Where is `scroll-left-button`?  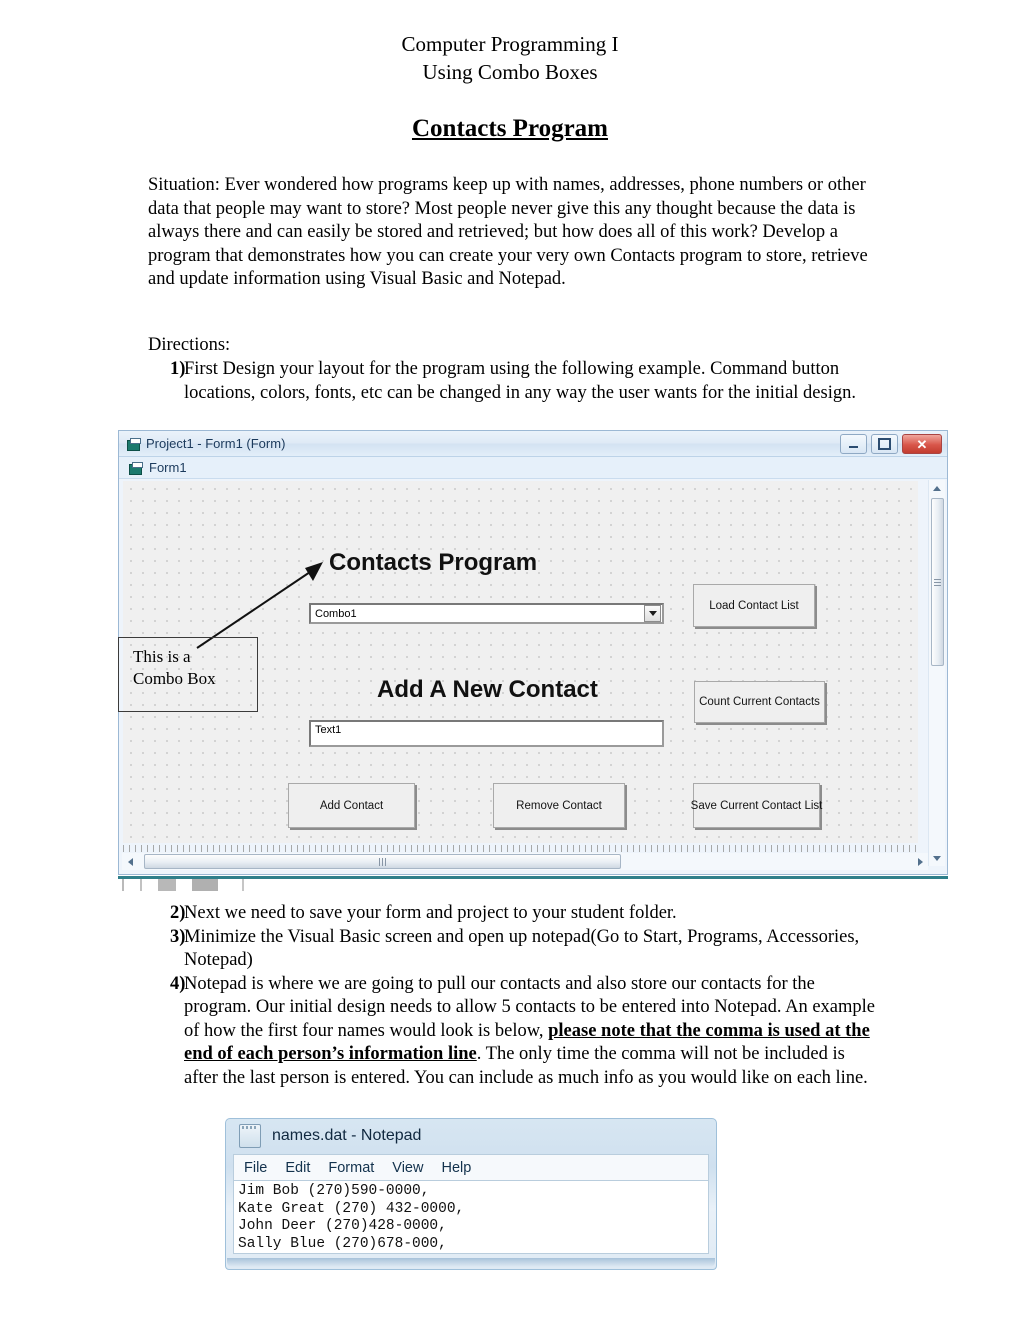 scroll-left-button is located at coordinates (130, 861).